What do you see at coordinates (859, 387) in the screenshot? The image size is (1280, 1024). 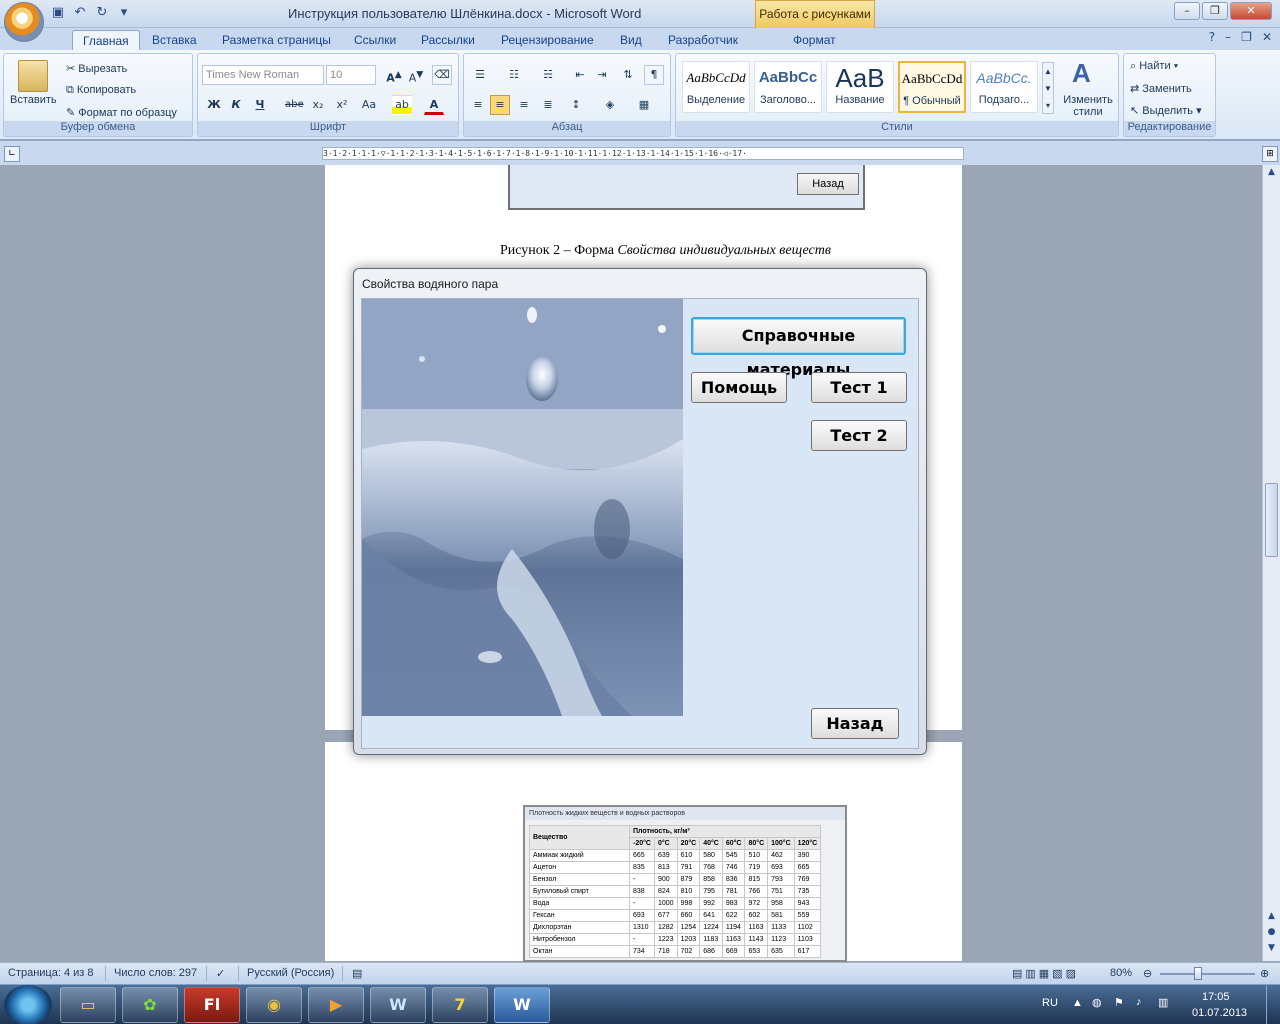 I see `test-1-button: Тест 1` at bounding box center [859, 387].